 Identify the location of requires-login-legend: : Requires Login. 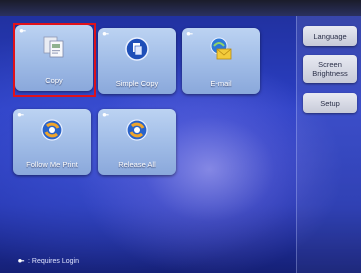
(48, 261).